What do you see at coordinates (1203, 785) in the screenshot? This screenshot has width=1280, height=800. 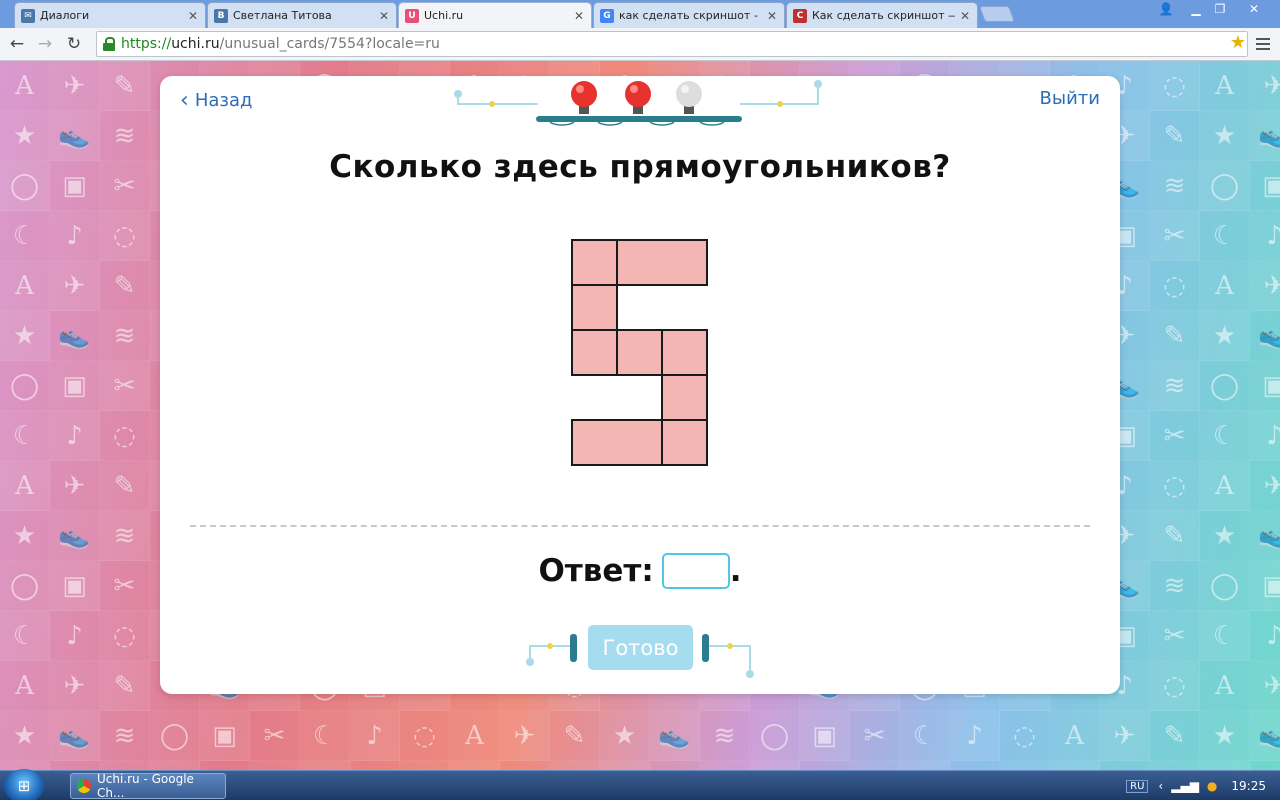 I see `system-tray: RU ‹ ▂▄▆ ● 19:25` at bounding box center [1203, 785].